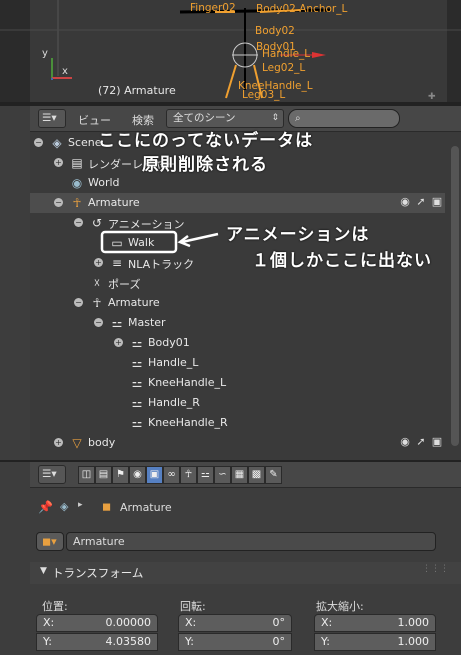  Describe the element at coordinates (284, 68) in the screenshot. I see `bone-label: Leg02_L` at that location.